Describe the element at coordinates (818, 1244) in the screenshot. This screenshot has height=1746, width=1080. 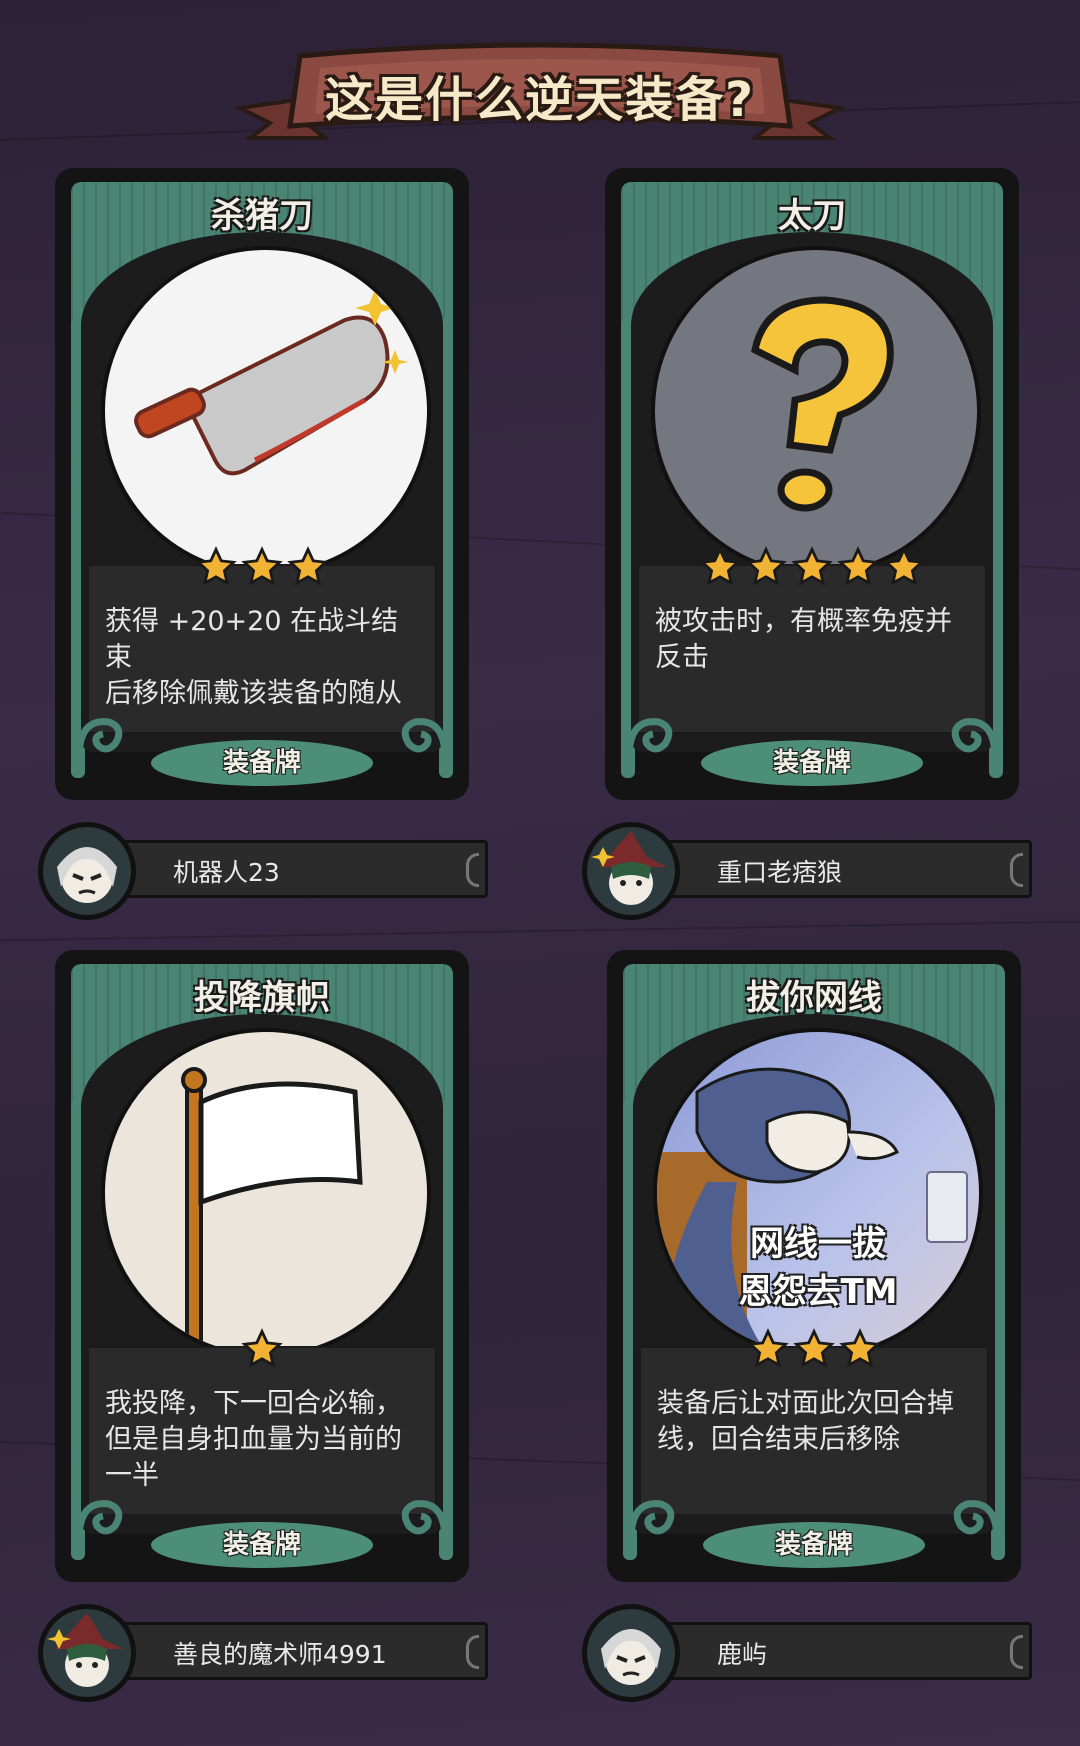
I see `meme-caption: 网线一拔` at that location.